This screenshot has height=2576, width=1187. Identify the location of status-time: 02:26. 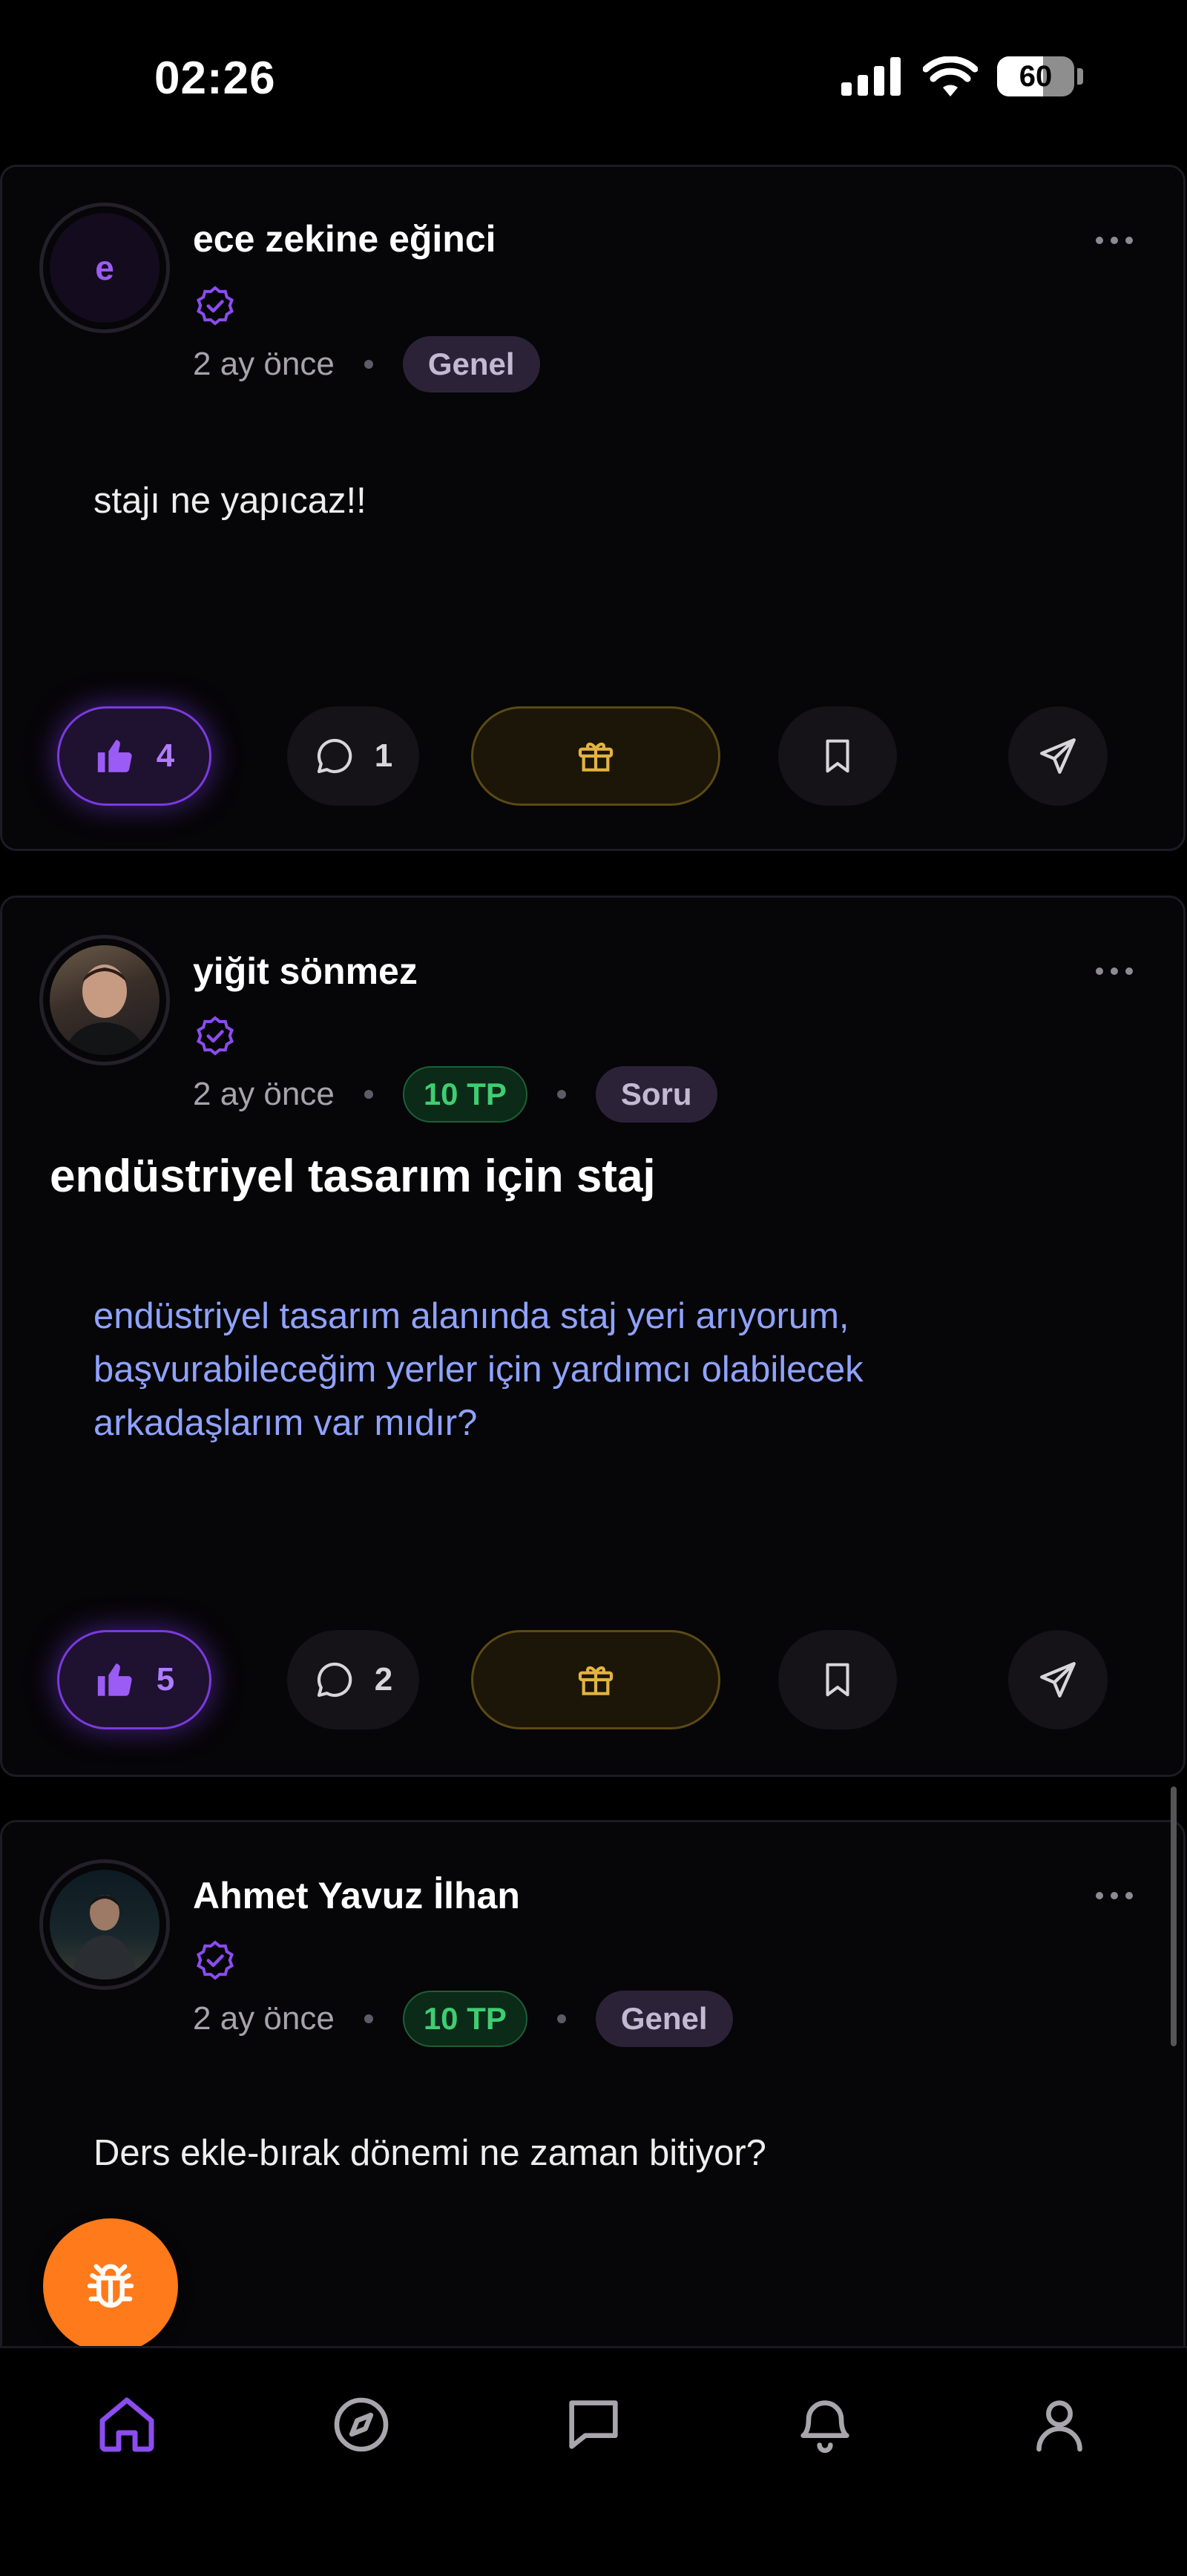
(215, 78).